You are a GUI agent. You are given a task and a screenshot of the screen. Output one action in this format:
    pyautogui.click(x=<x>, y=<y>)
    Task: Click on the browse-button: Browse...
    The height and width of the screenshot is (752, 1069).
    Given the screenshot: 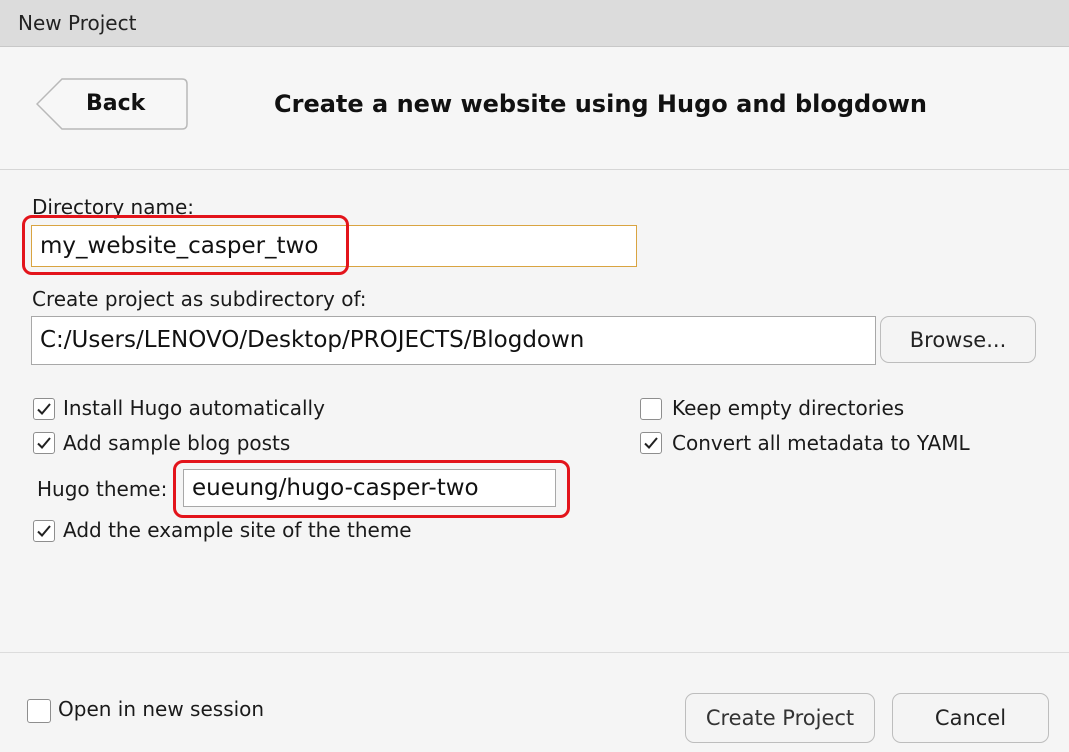 What is the action you would take?
    pyautogui.click(x=958, y=339)
    